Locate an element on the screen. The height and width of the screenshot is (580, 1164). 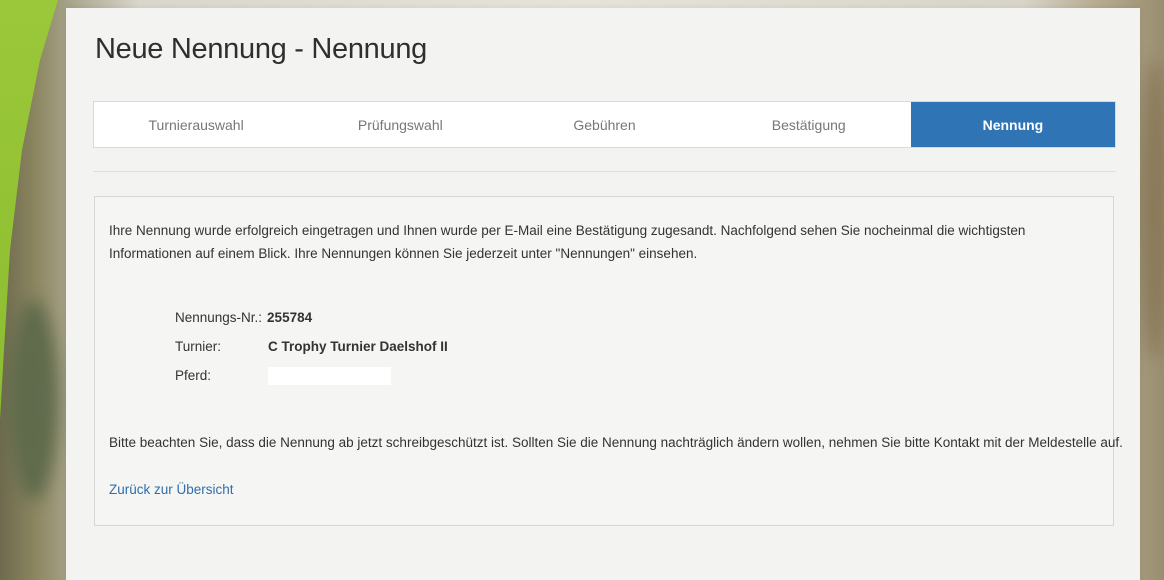
background-foliage is located at coordinates (33, 400).